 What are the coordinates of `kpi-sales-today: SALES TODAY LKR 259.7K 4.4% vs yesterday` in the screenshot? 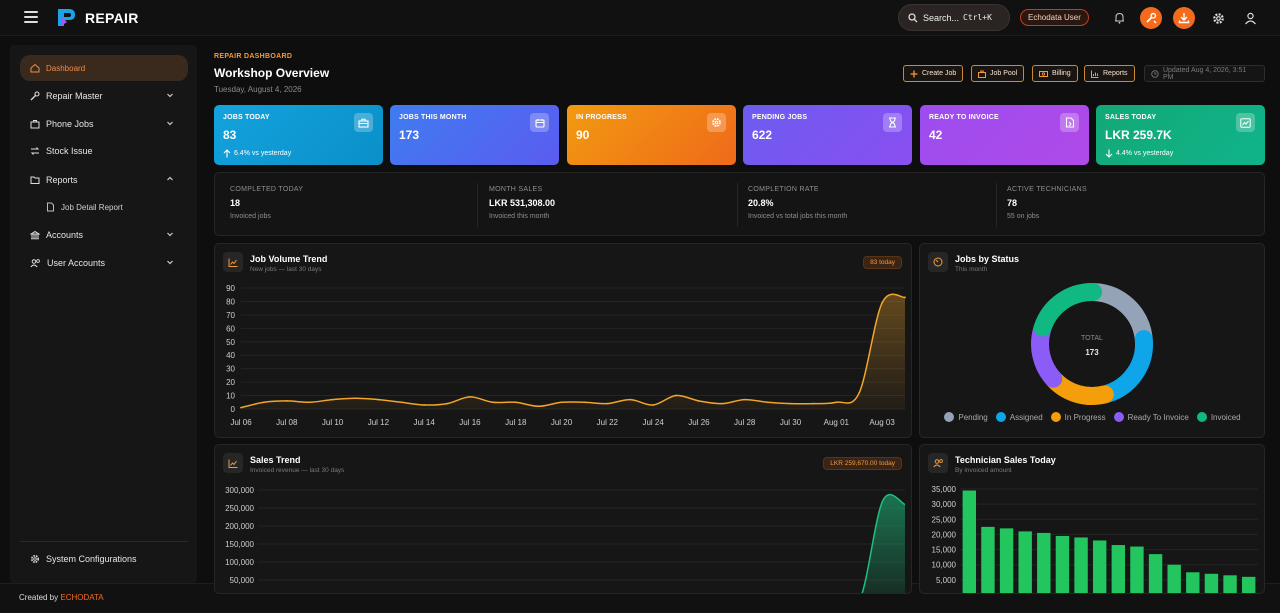 It's located at (1180, 135).